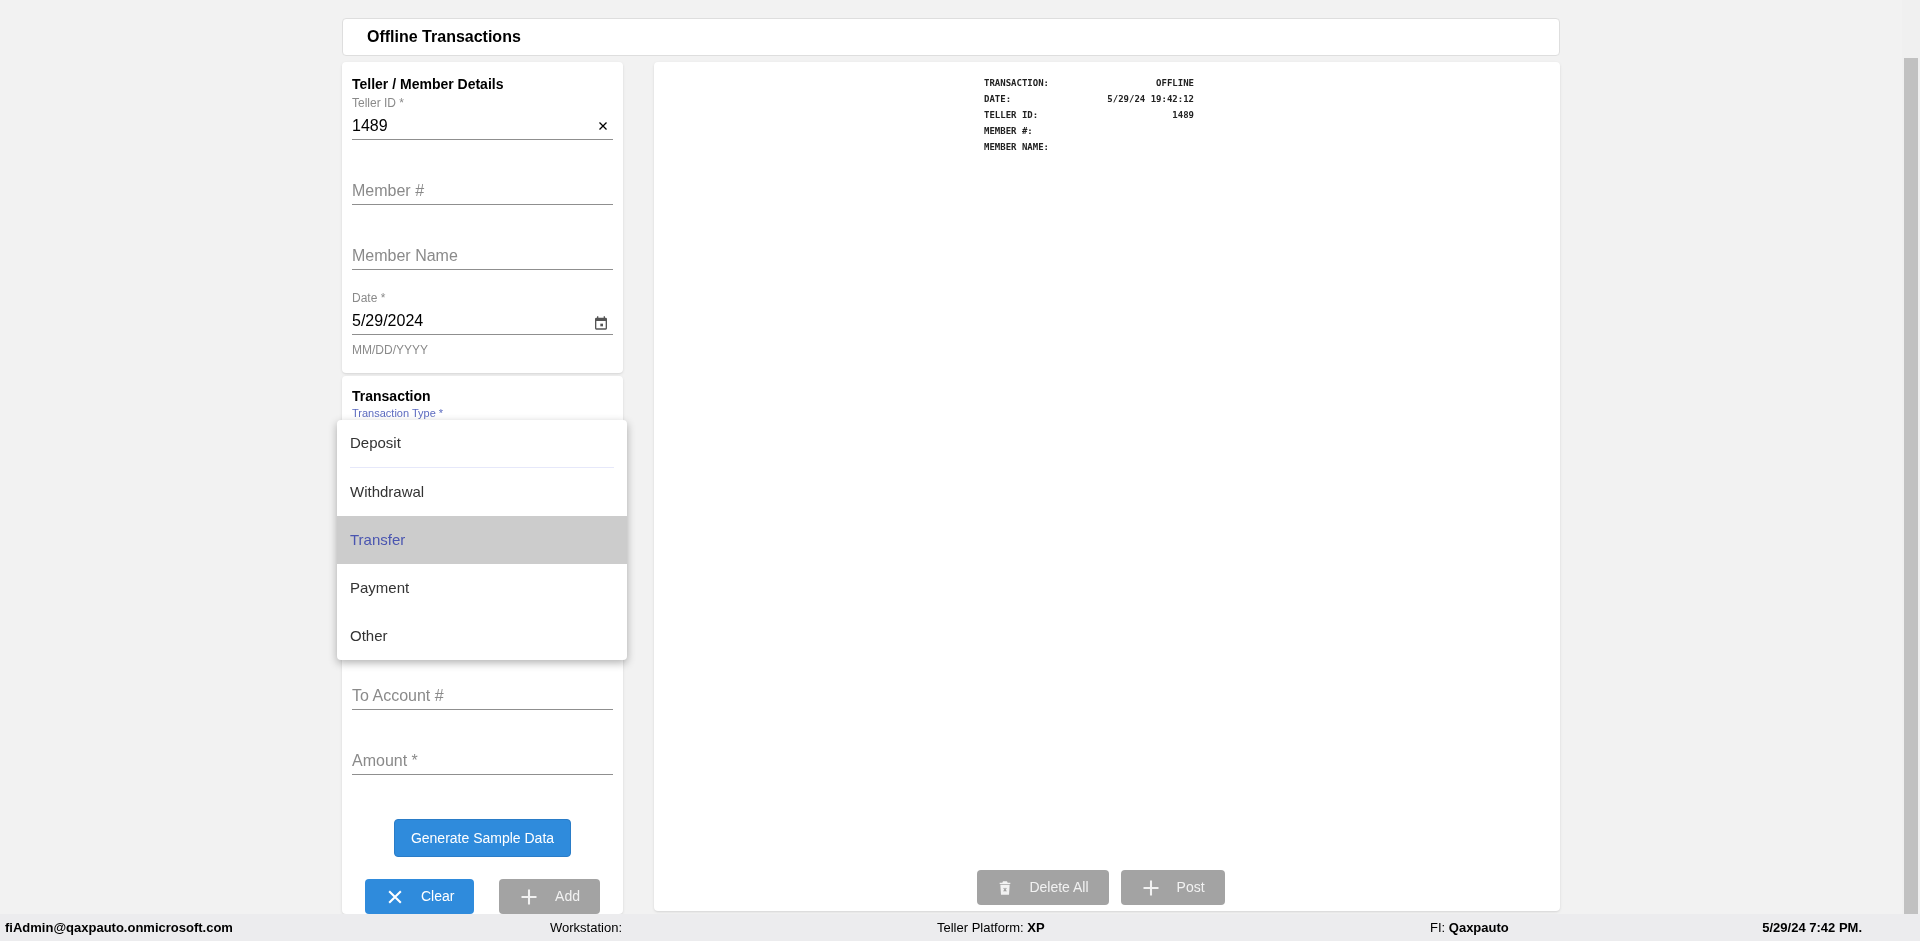 The height and width of the screenshot is (941, 1920). I want to click on menu-item: Transfer, so click(482, 540).